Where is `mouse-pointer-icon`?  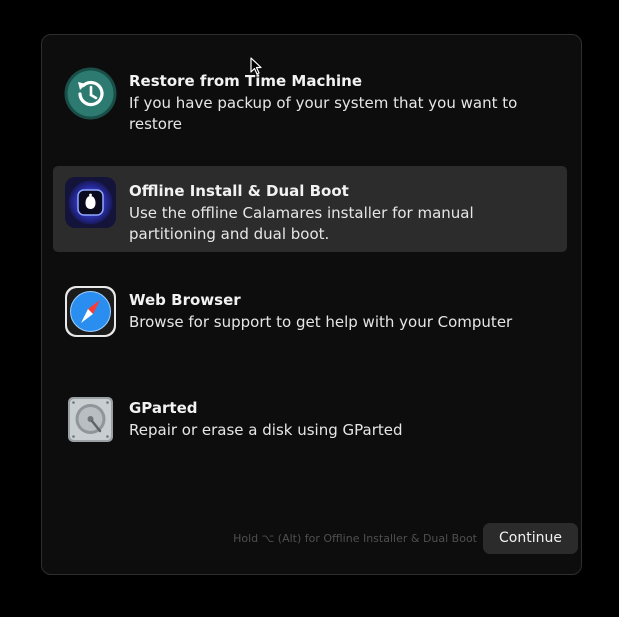
mouse-pointer-icon is located at coordinates (256, 66).